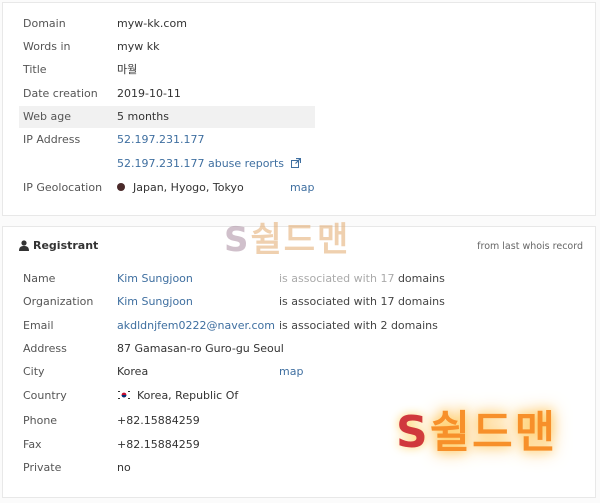 Image resolution: width=600 pixels, height=503 pixels. Describe the element at coordinates (188, 187) in the screenshot. I see `geolocation-text: Japan, Hyogo, Tokyo` at that location.